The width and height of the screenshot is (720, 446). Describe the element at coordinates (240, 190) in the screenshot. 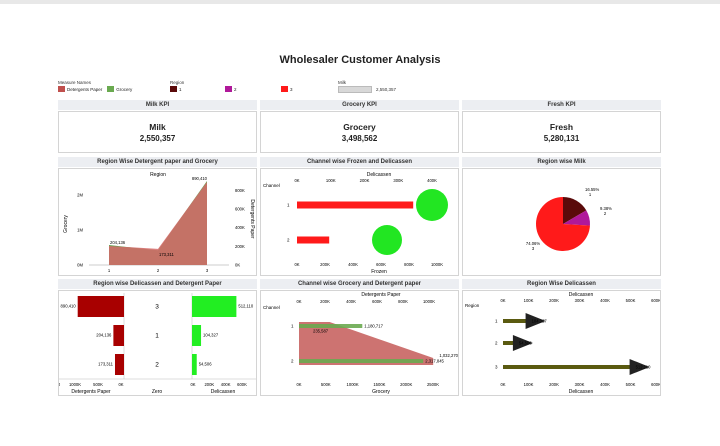

I see `chart1-right-tick-4: 800K` at that location.